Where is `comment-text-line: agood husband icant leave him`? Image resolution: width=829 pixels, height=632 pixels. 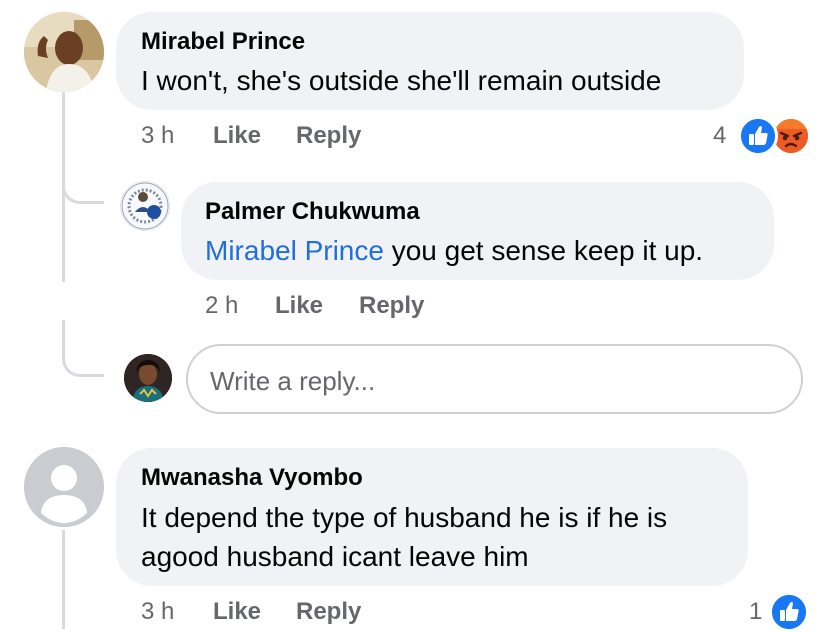 comment-text-line: agood husband icant leave him is located at coordinates (335, 556).